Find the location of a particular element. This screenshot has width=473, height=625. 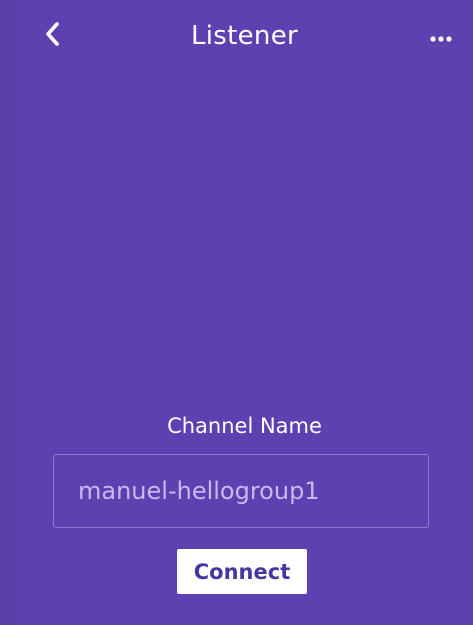

page-title: Listener is located at coordinates (244, 36).